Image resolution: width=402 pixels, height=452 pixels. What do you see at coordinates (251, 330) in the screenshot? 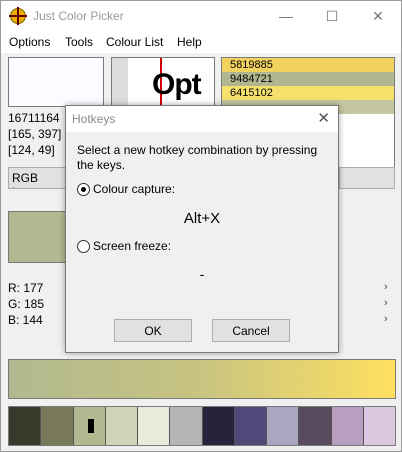
I see `cancel-button: Cancel` at bounding box center [251, 330].